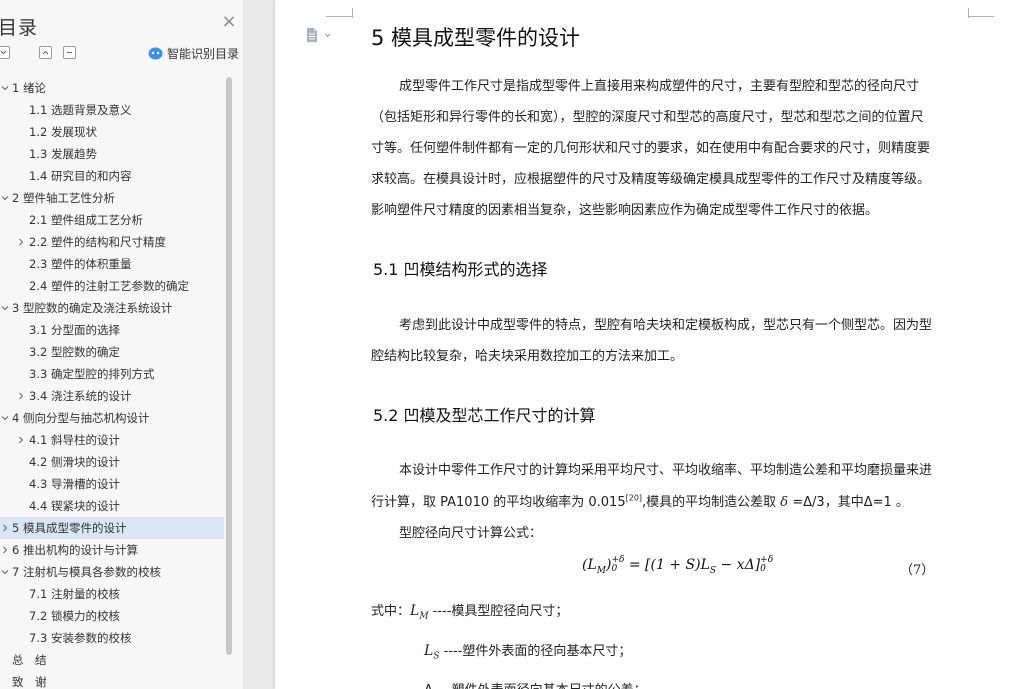 This screenshot has width=1028, height=689. What do you see at coordinates (112, 132) in the screenshot?
I see `toc-item: 1.2 发展现状` at bounding box center [112, 132].